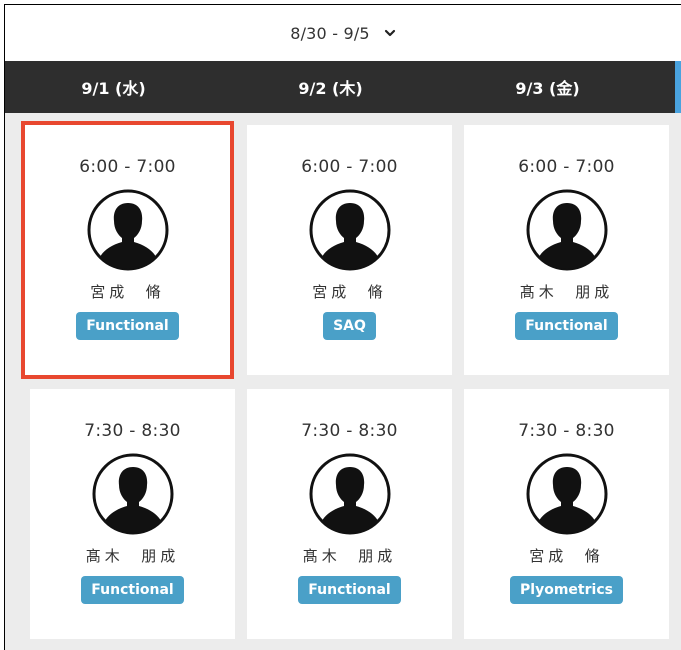 The height and width of the screenshot is (650, 681). I want to click on session-card: 6:00 - 7:00 宮成 脩 SAQ, so click(349, 250).